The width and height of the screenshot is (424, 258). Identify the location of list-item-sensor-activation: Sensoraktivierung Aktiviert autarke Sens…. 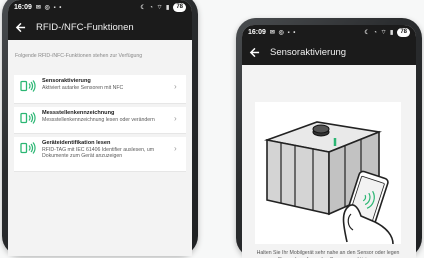
(100, 89).